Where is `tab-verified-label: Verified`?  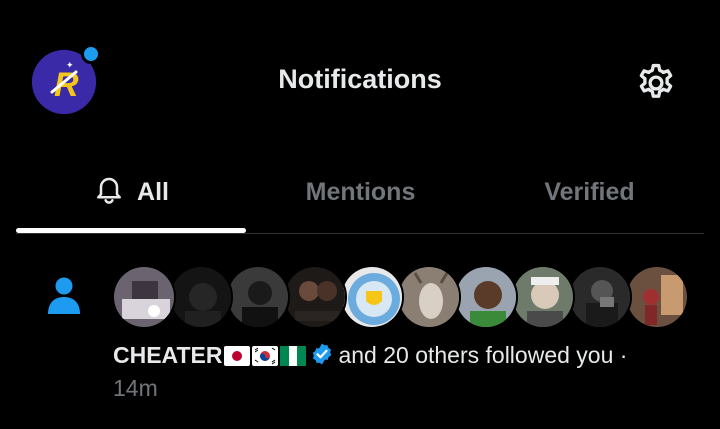
tab-verified-label: Verified is located at coordinates (589, 191).